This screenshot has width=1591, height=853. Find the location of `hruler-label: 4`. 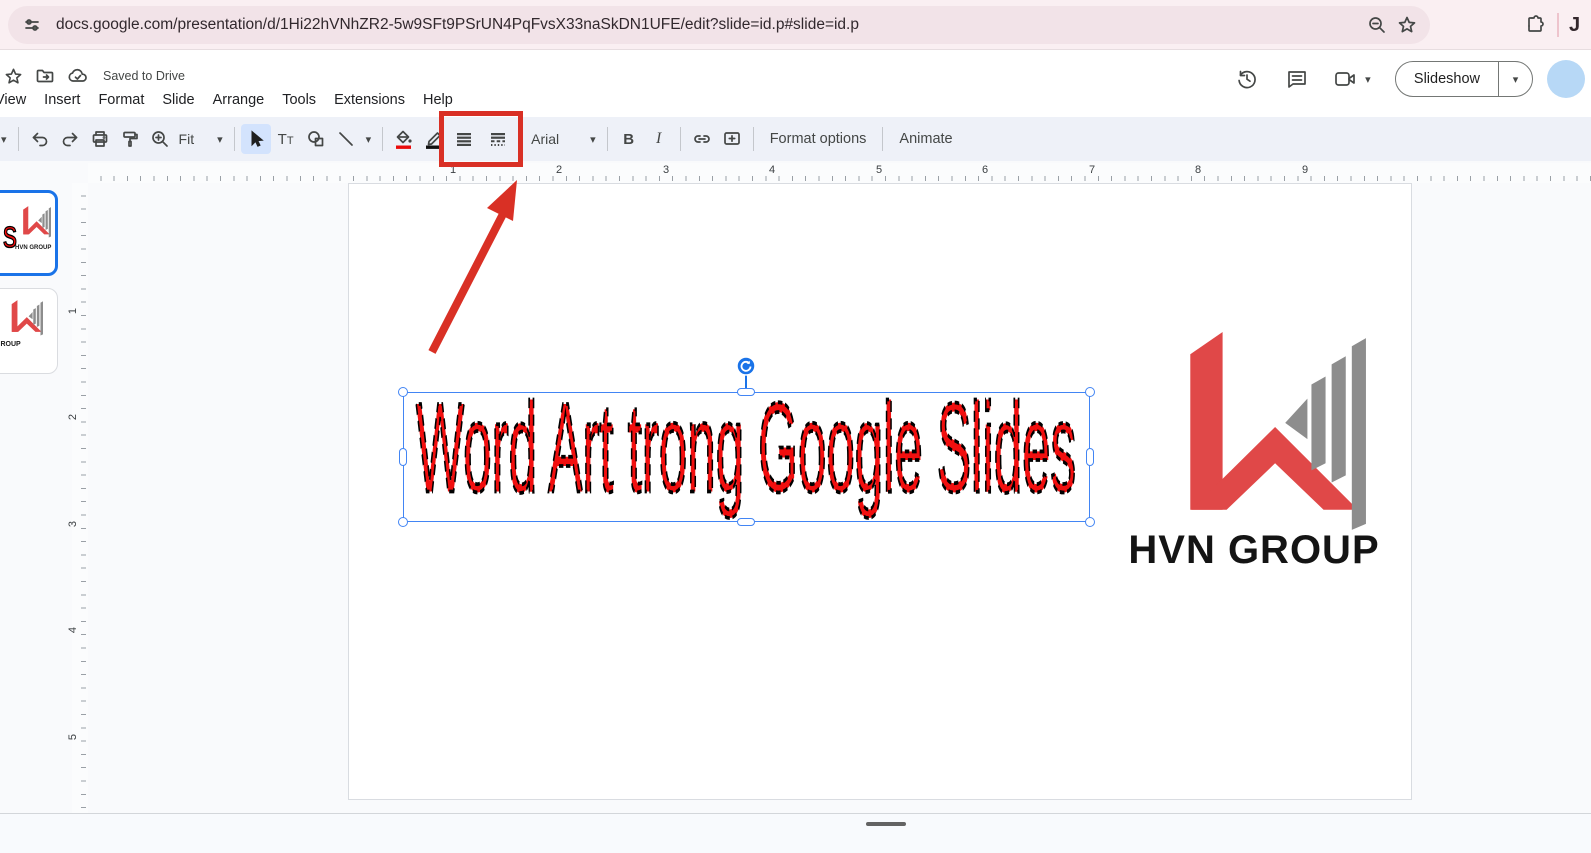

hruler-label: 4 is located at coordinates (772, 170).